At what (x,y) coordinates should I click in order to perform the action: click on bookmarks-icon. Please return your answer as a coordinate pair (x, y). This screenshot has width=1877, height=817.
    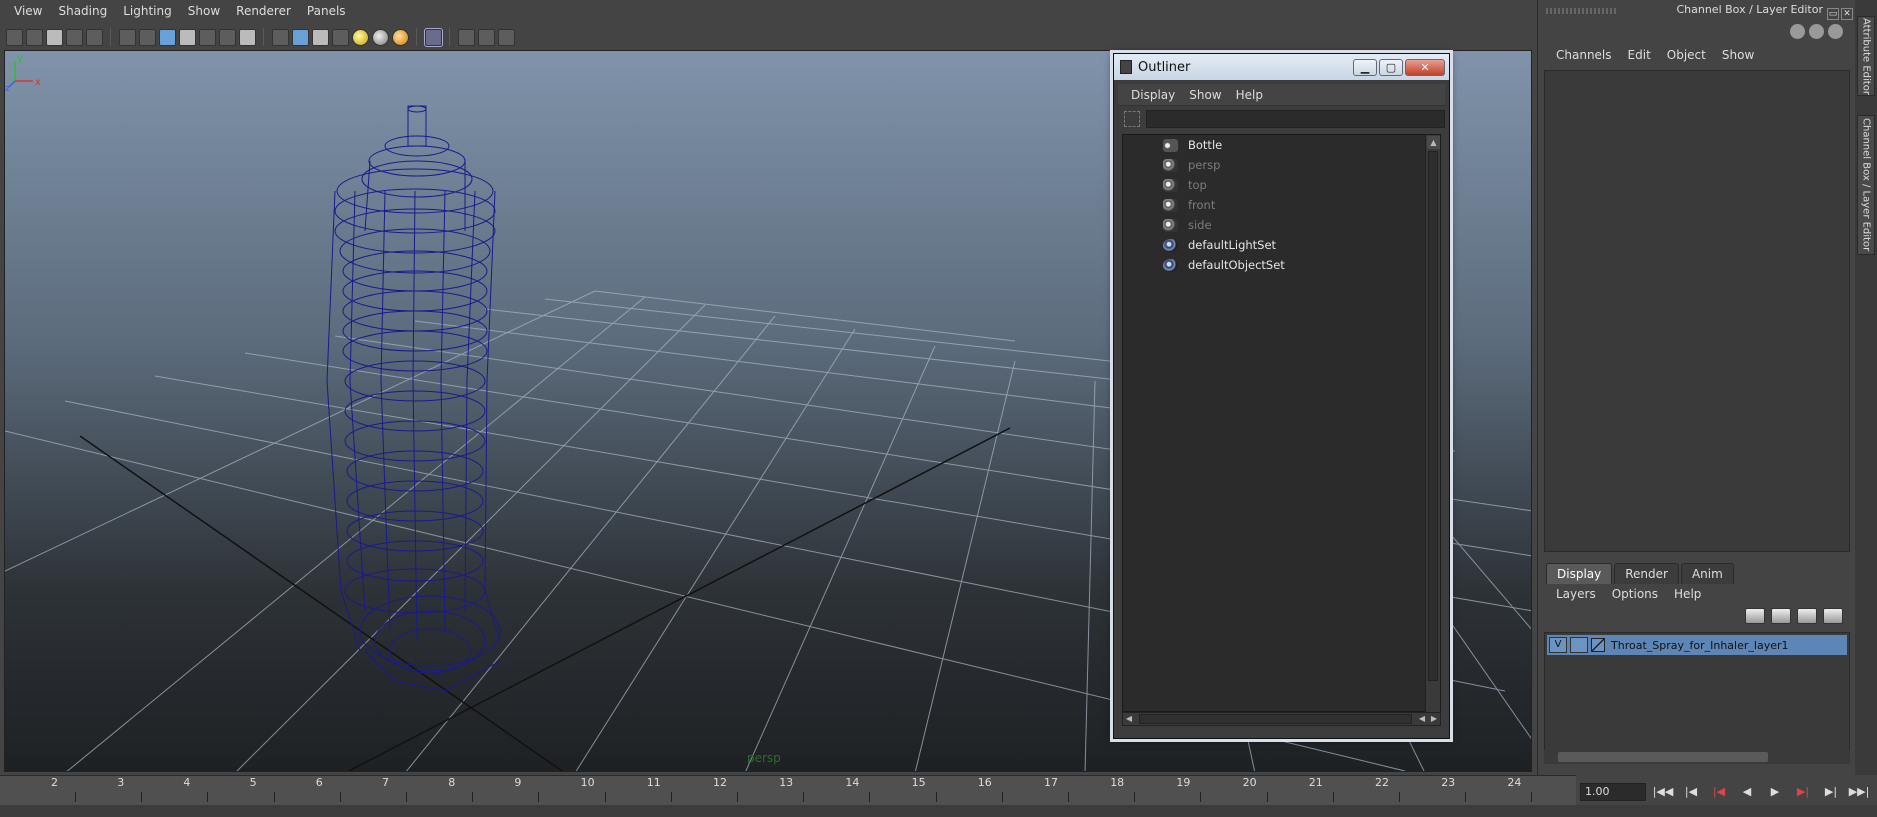
    Looking at the image, I should click on (54, 37).